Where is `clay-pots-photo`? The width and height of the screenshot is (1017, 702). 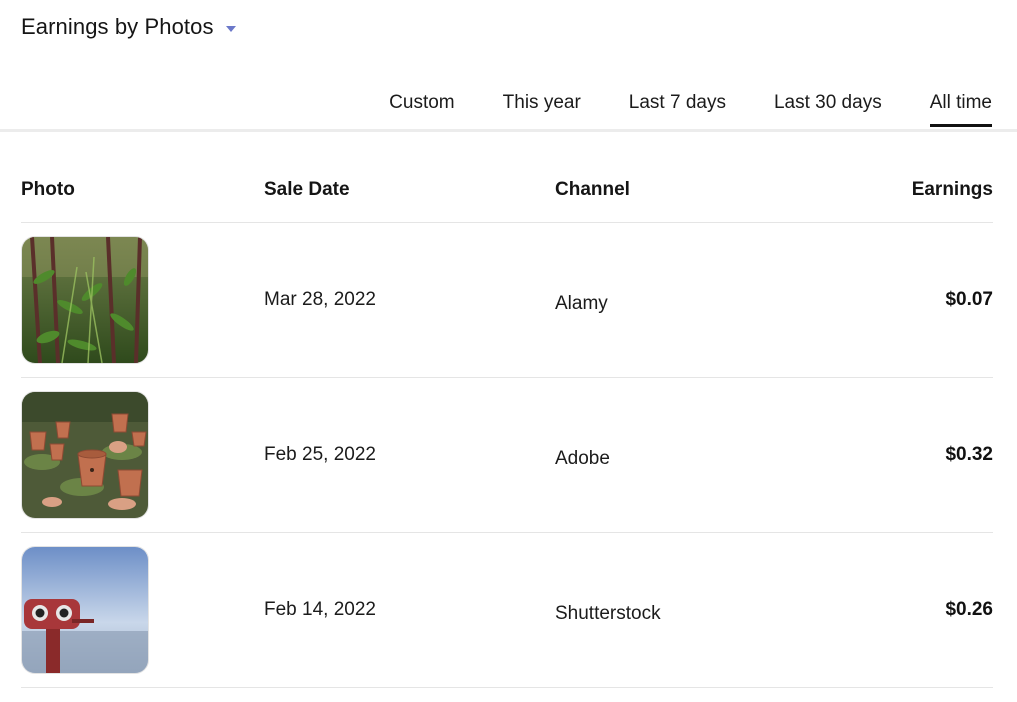 clay-pots-photo is located at coordinates (85, 455).